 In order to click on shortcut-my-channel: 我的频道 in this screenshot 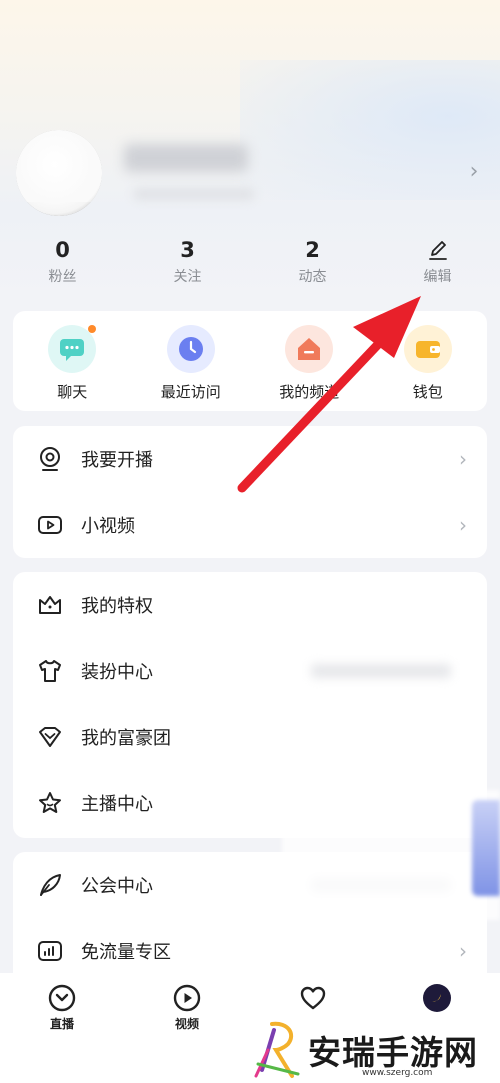, I will do `click(309, 361)`.